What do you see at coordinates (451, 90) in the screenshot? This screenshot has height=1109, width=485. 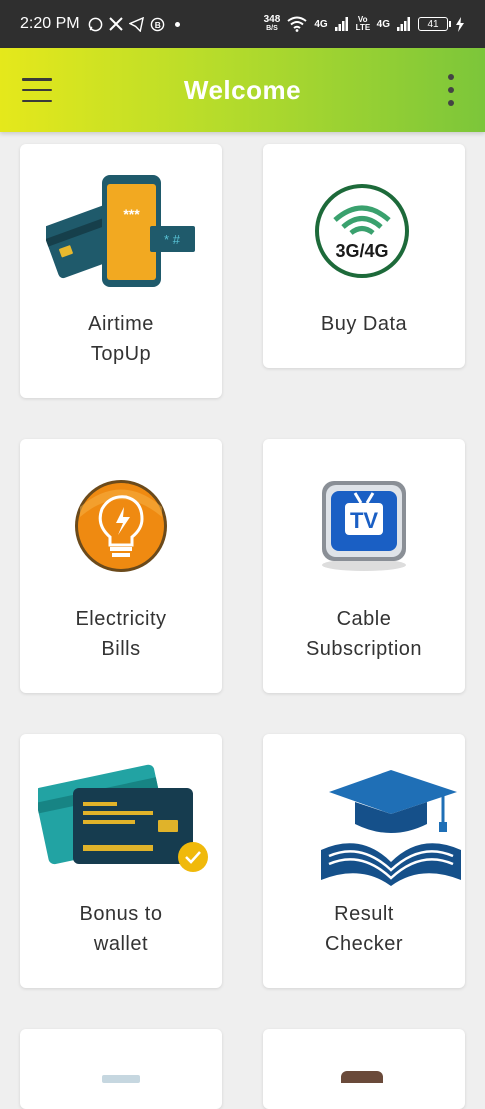 I see `more-options-icon` at bounding box center [451, 90].